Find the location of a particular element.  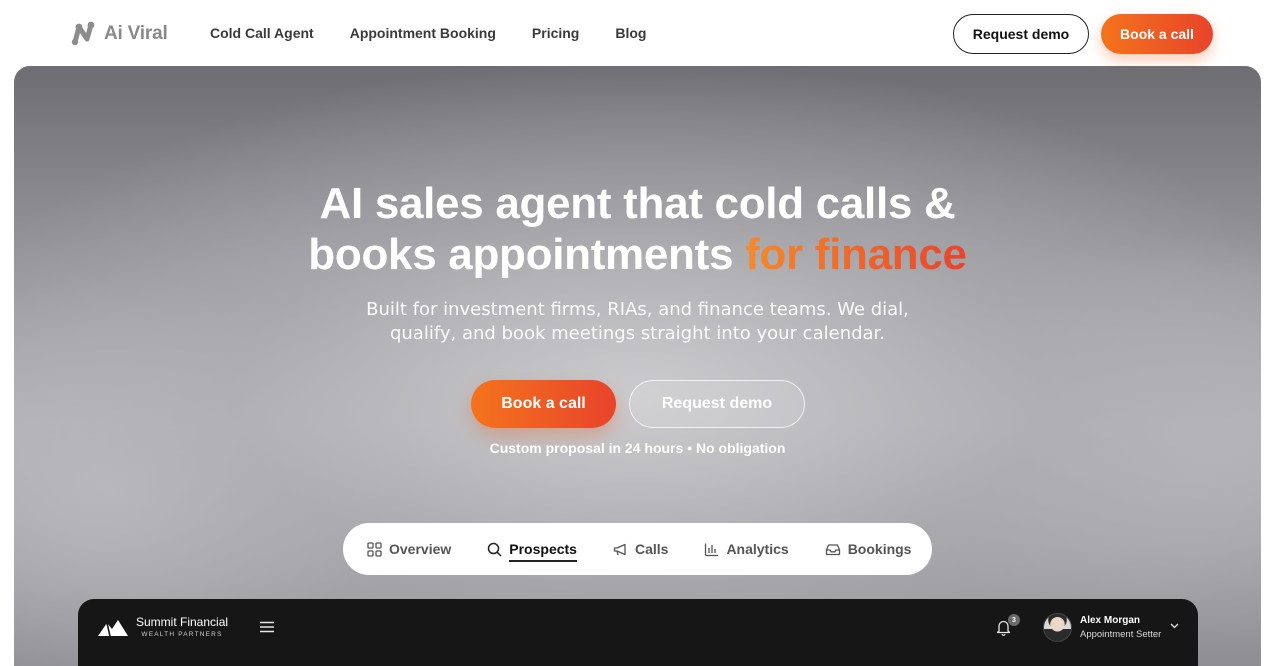

notifications-button: 3 is located at coordinates (1008, 627).